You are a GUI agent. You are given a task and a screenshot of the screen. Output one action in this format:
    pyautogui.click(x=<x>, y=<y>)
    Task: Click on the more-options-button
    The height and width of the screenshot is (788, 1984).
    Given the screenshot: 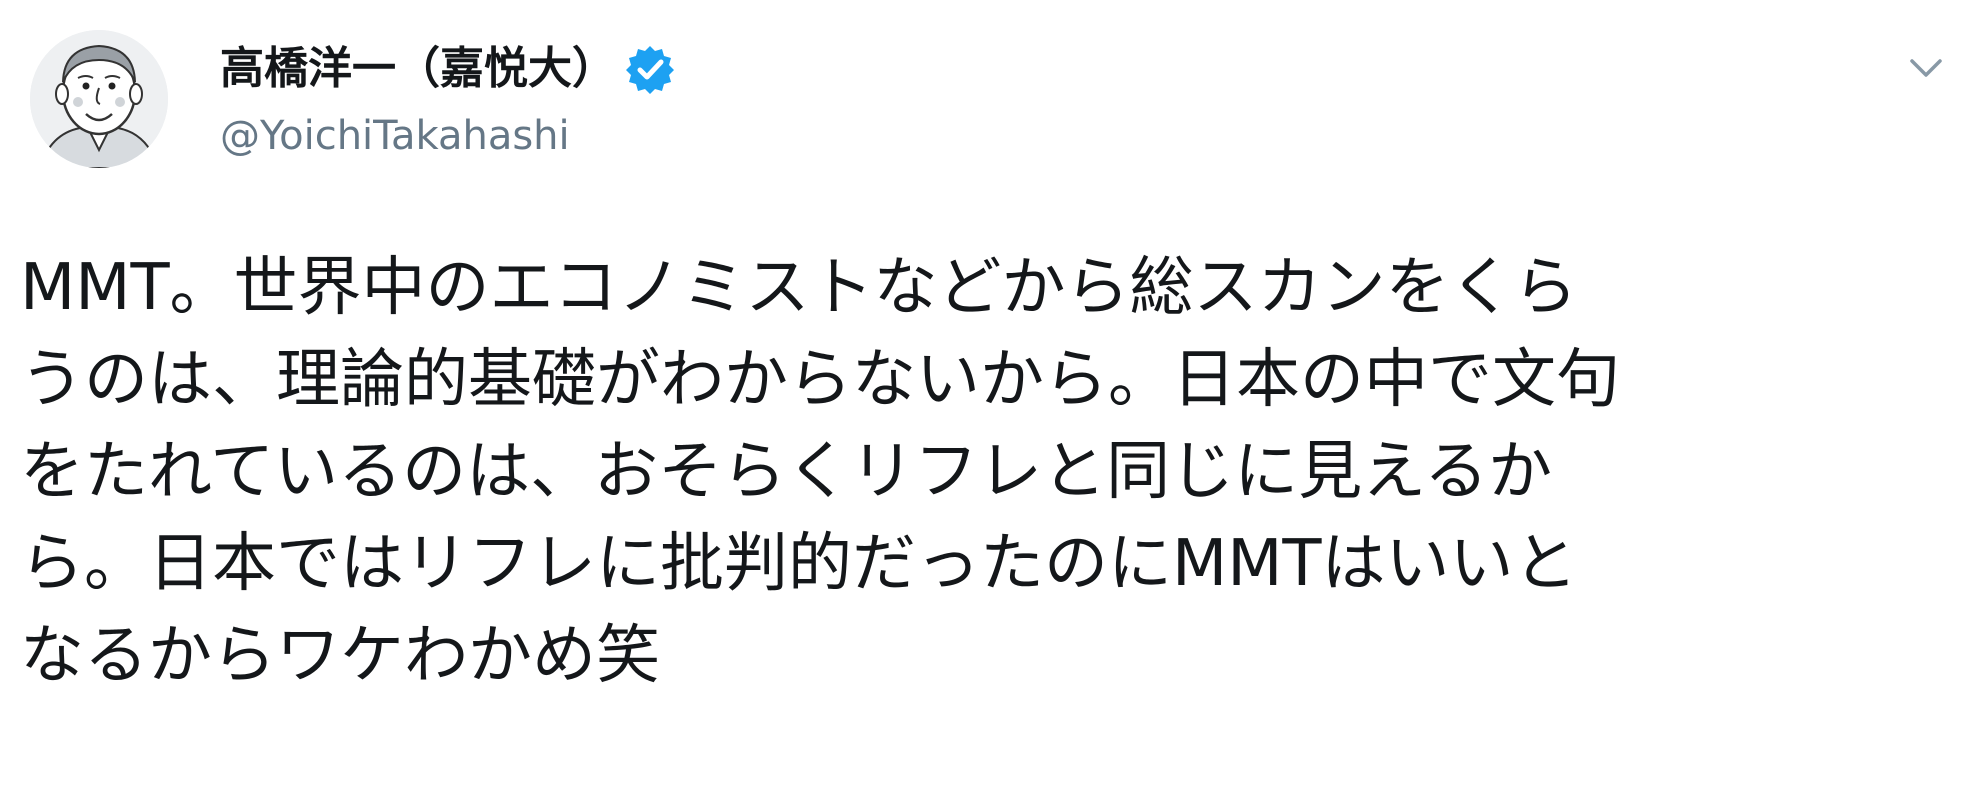 What is the action you would take?
    pyautogui.click(x=1926, y=68)
    